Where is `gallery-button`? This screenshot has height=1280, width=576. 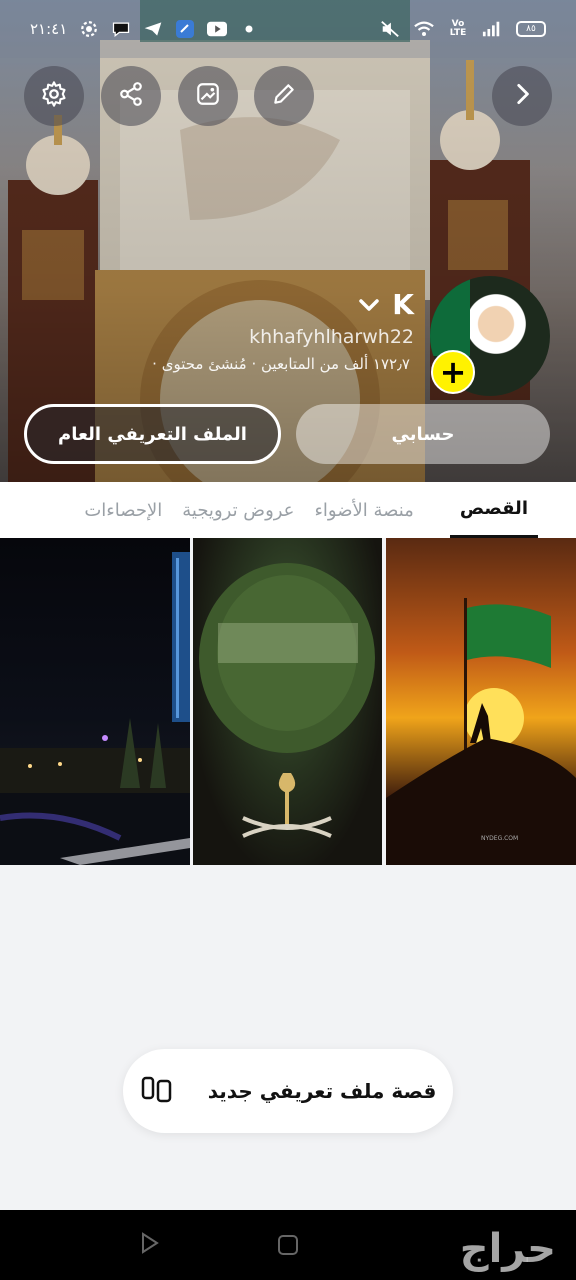 gallery-button is located at coordinates (208, 96).